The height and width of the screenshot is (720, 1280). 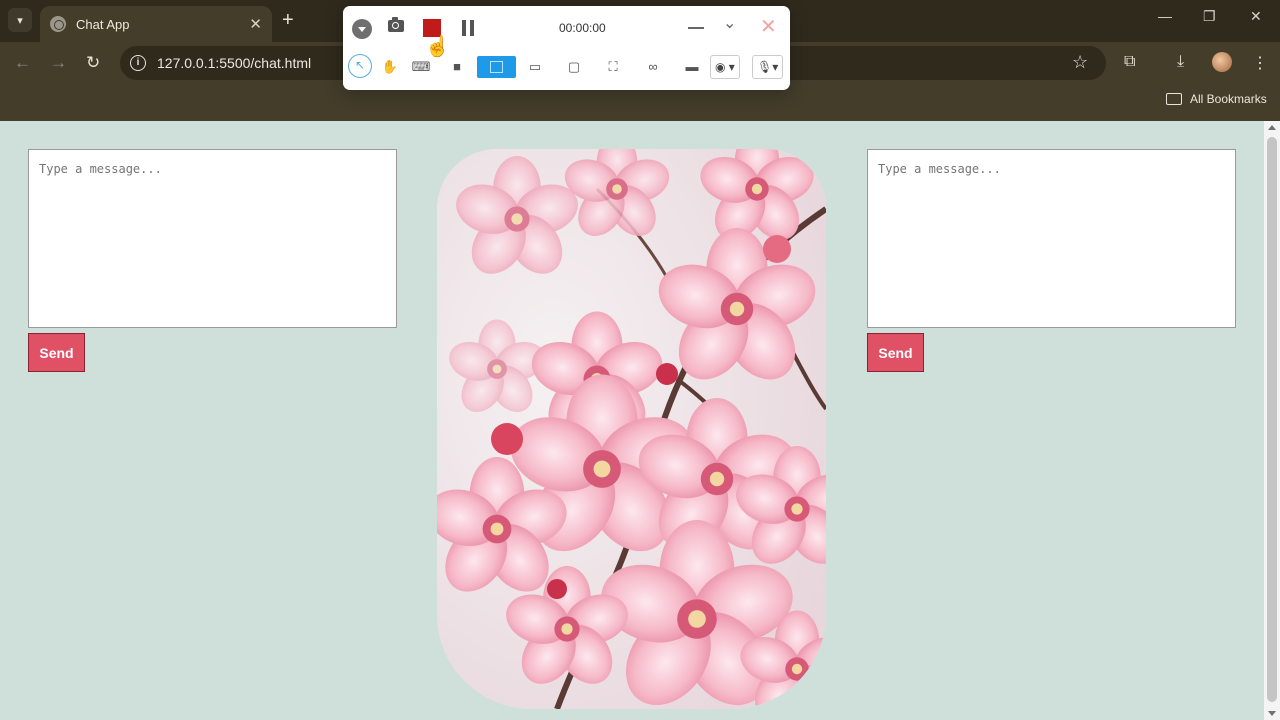 What do you see at coordinates (1209, 16) in the screenshot?
I see `window-restore-button: ❐` at bounding box center [1209, 16].